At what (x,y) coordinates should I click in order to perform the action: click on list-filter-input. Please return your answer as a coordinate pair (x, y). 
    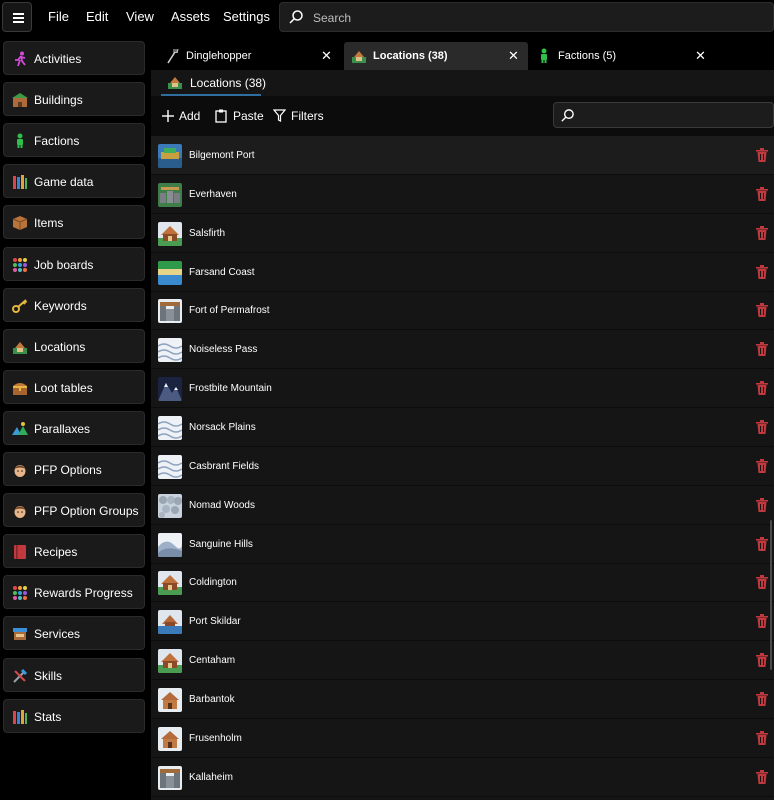
    Looking at the image, I should click on (663, 115).